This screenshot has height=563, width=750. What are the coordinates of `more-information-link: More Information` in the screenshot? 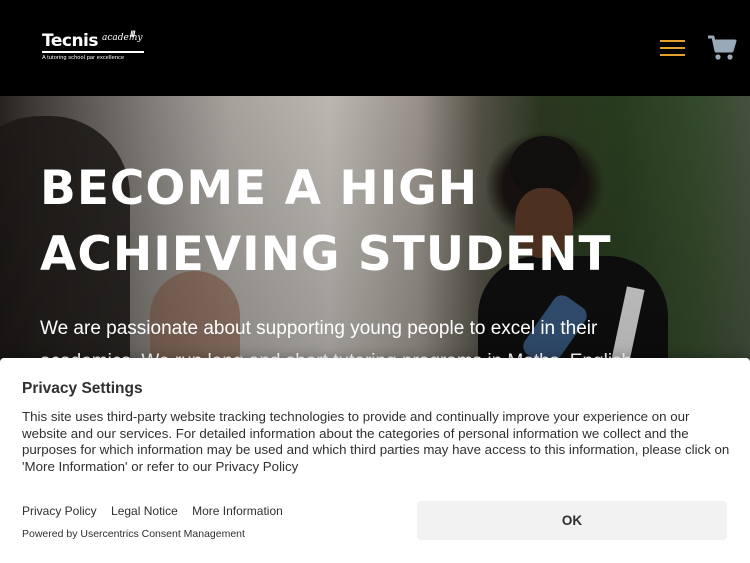 It's located at (237, 511).